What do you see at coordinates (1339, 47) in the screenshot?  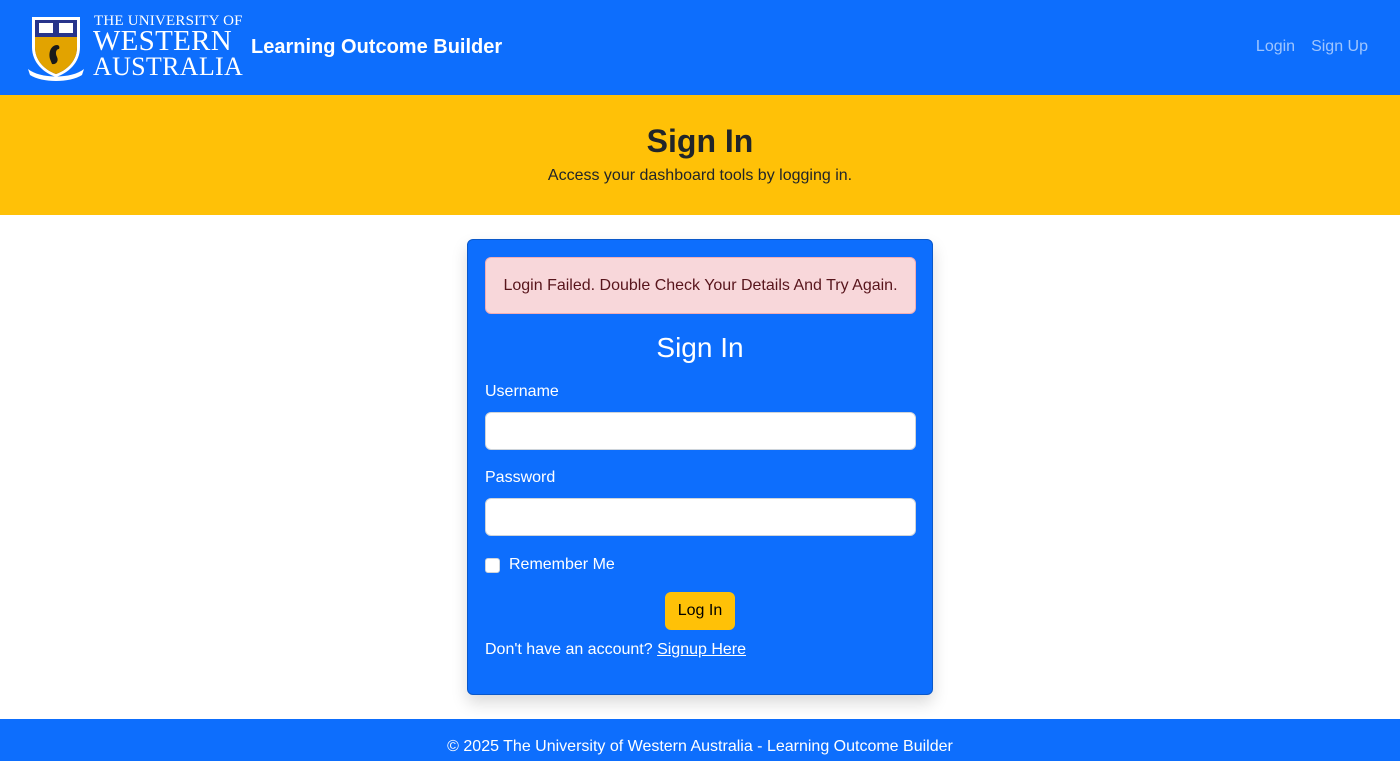 I see `nav-signup-link: Sign Up` at bounding box center [1339, 47].